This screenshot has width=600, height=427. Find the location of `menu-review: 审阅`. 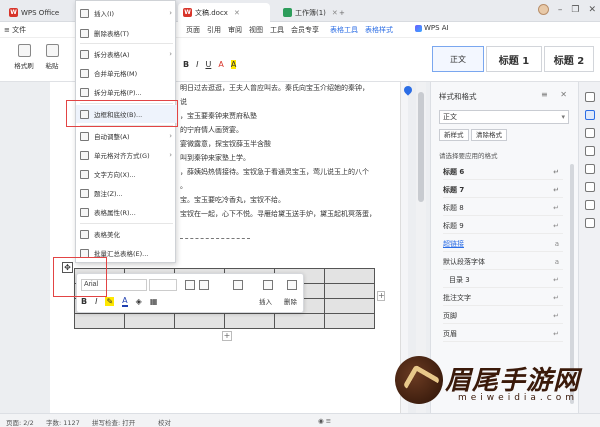

menu-review: 审阅 is located at coordinates (235, 30).